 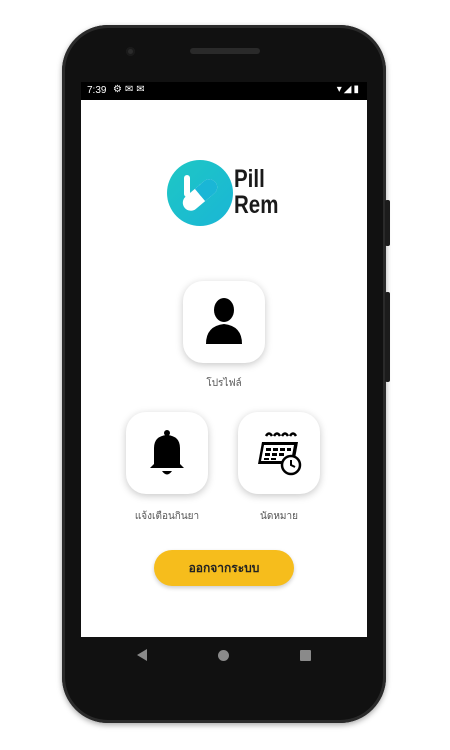 I want to click on profile-button, so click(x=224, y=322).